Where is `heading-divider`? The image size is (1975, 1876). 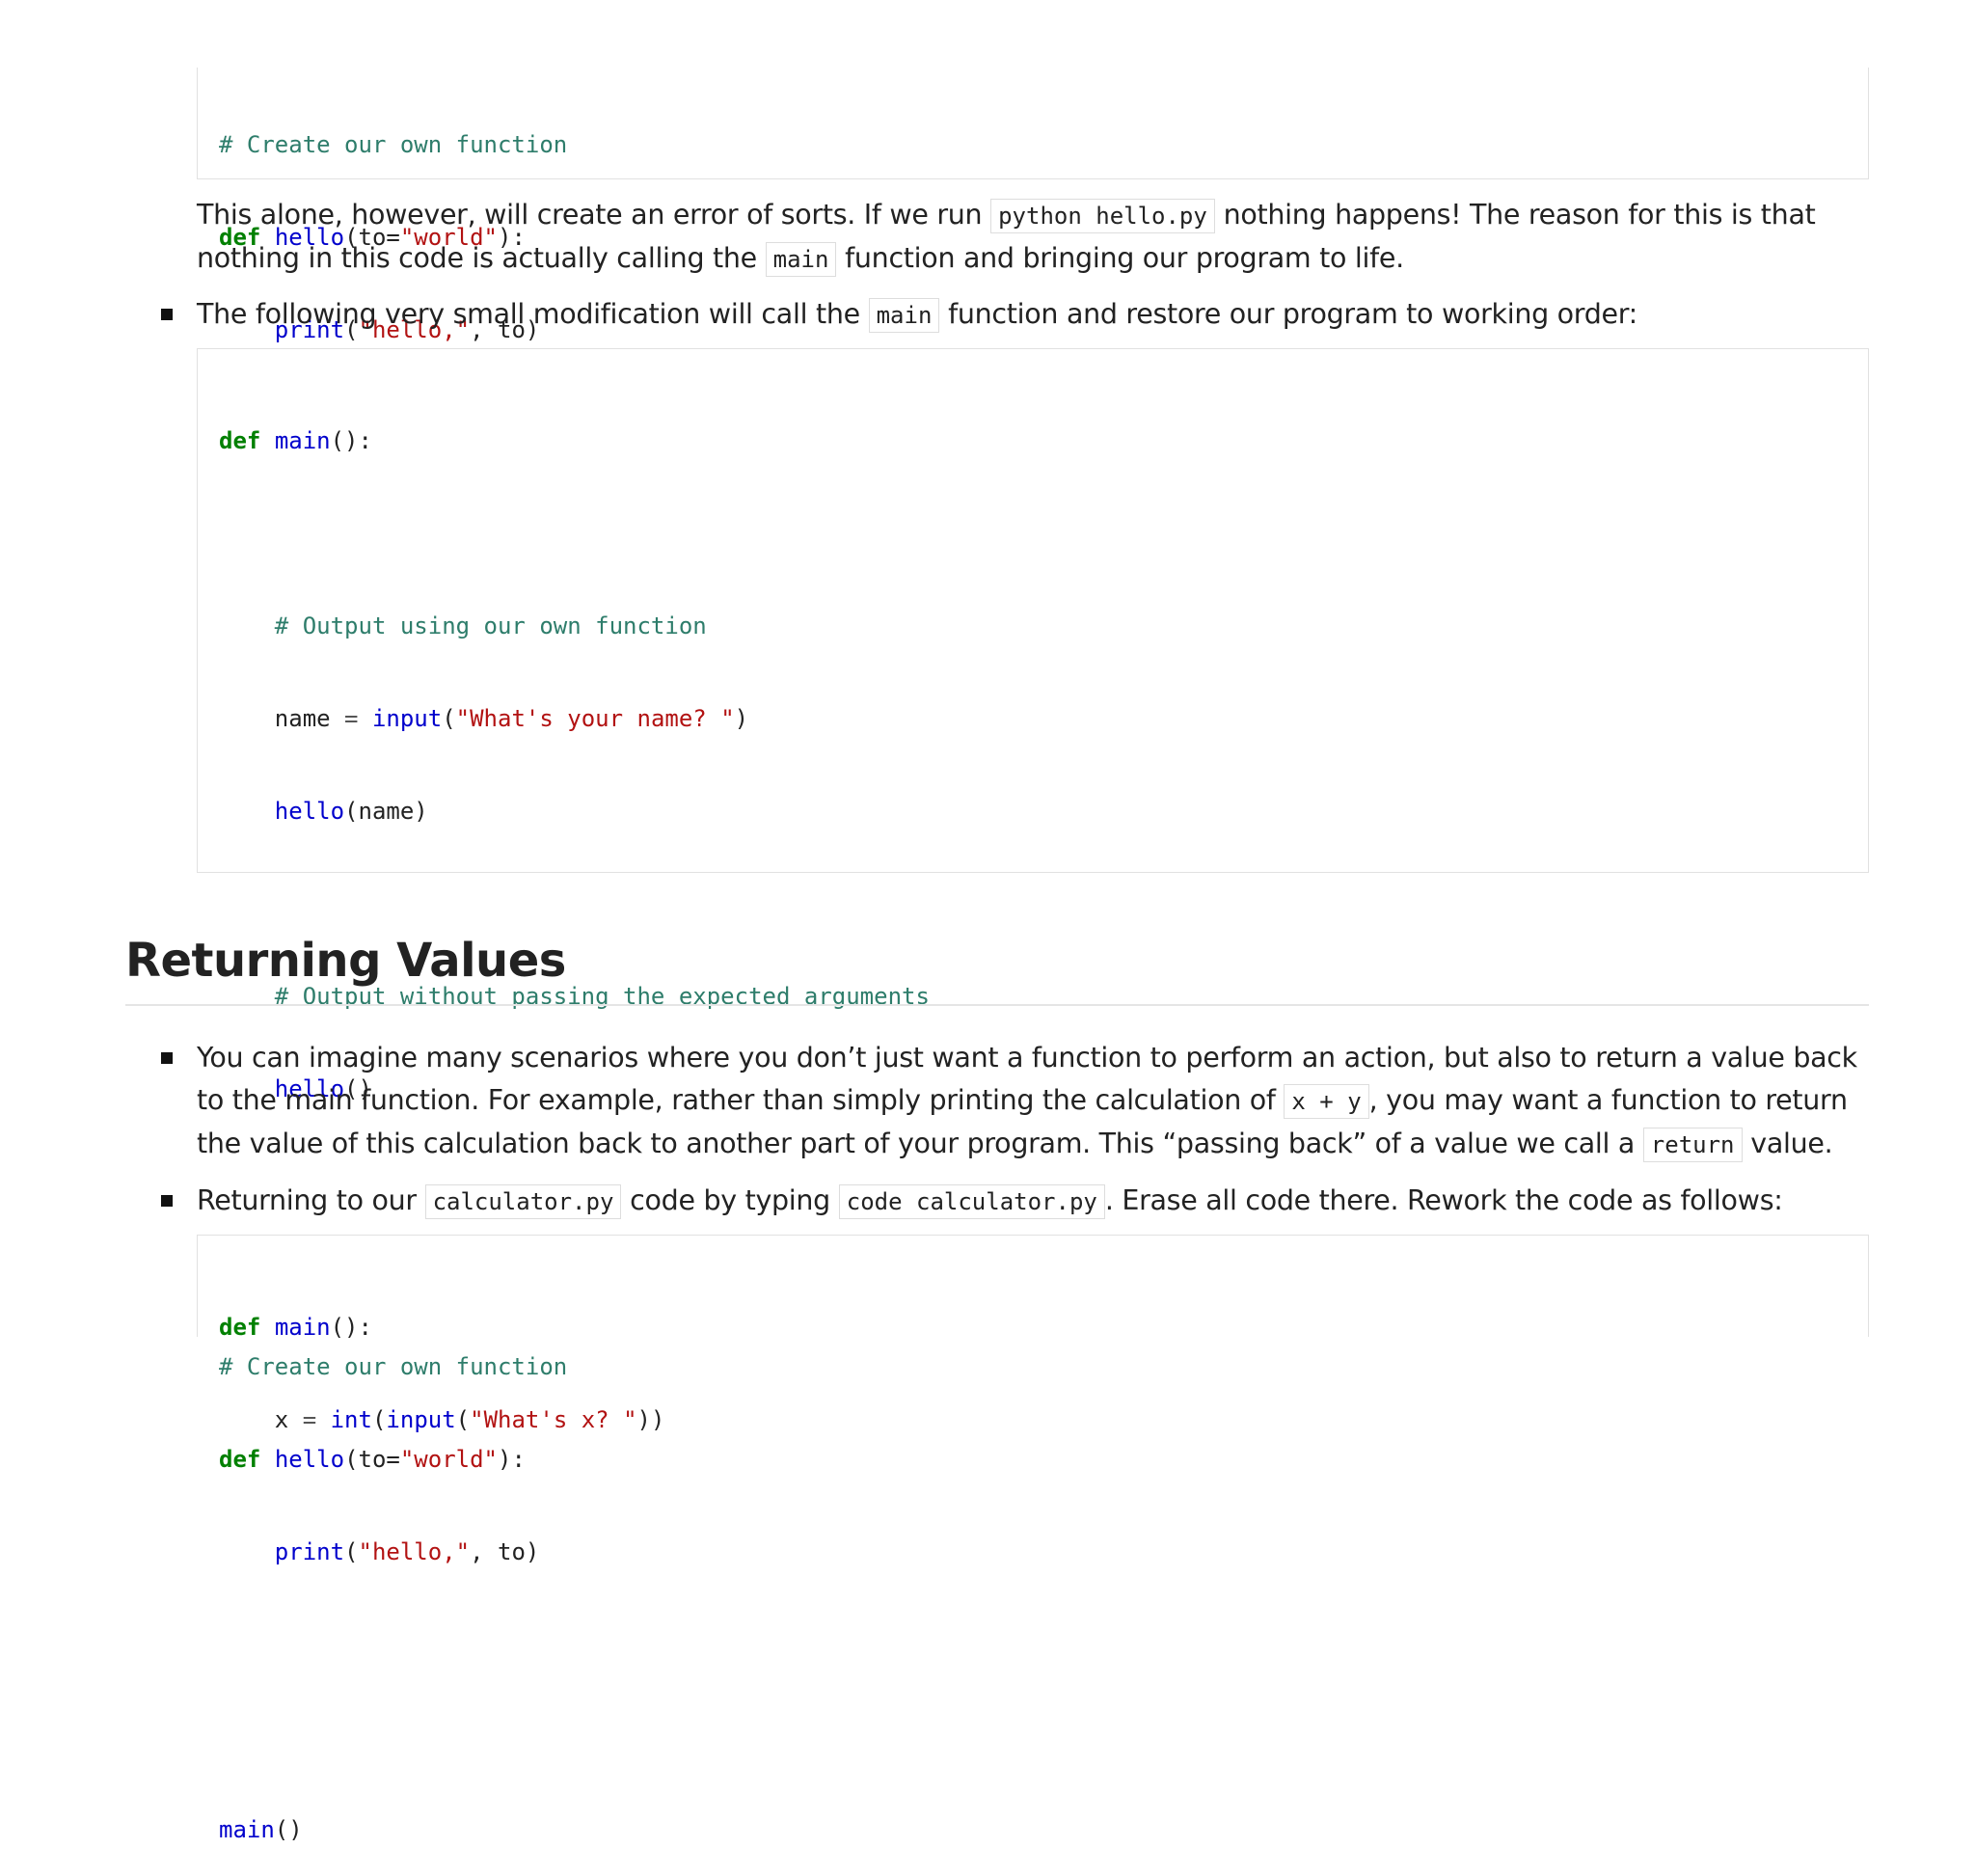 heading-divider is located at coordinates (997, 1005).